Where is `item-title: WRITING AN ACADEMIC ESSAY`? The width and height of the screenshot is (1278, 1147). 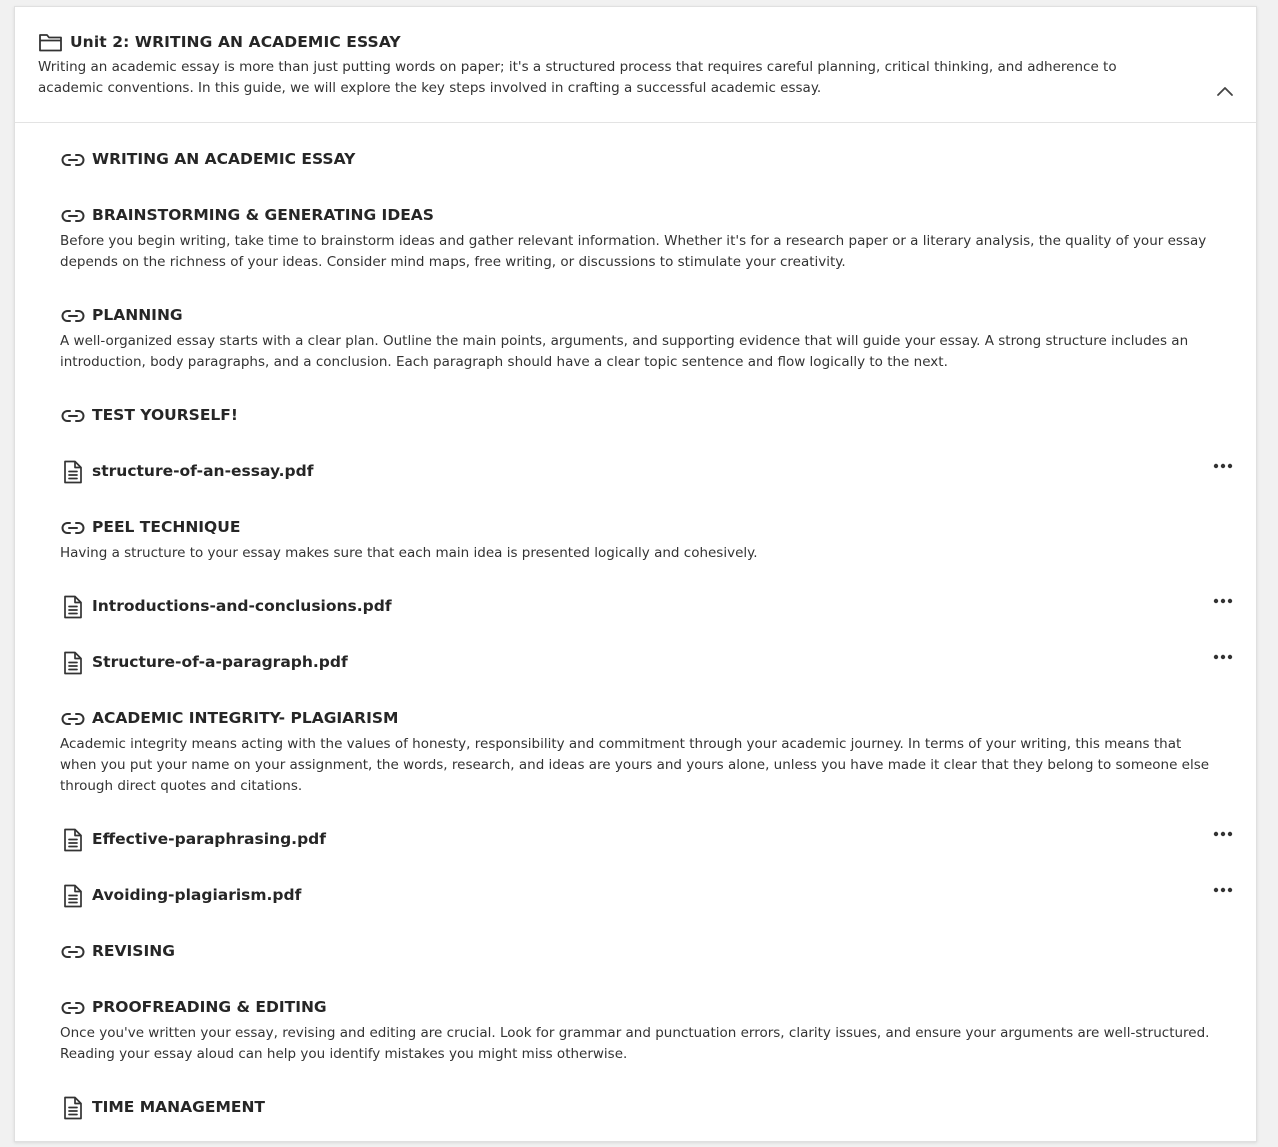
item-title: WRITING AN ACADEMIC ESSAY is located at coordinates (223, 159).